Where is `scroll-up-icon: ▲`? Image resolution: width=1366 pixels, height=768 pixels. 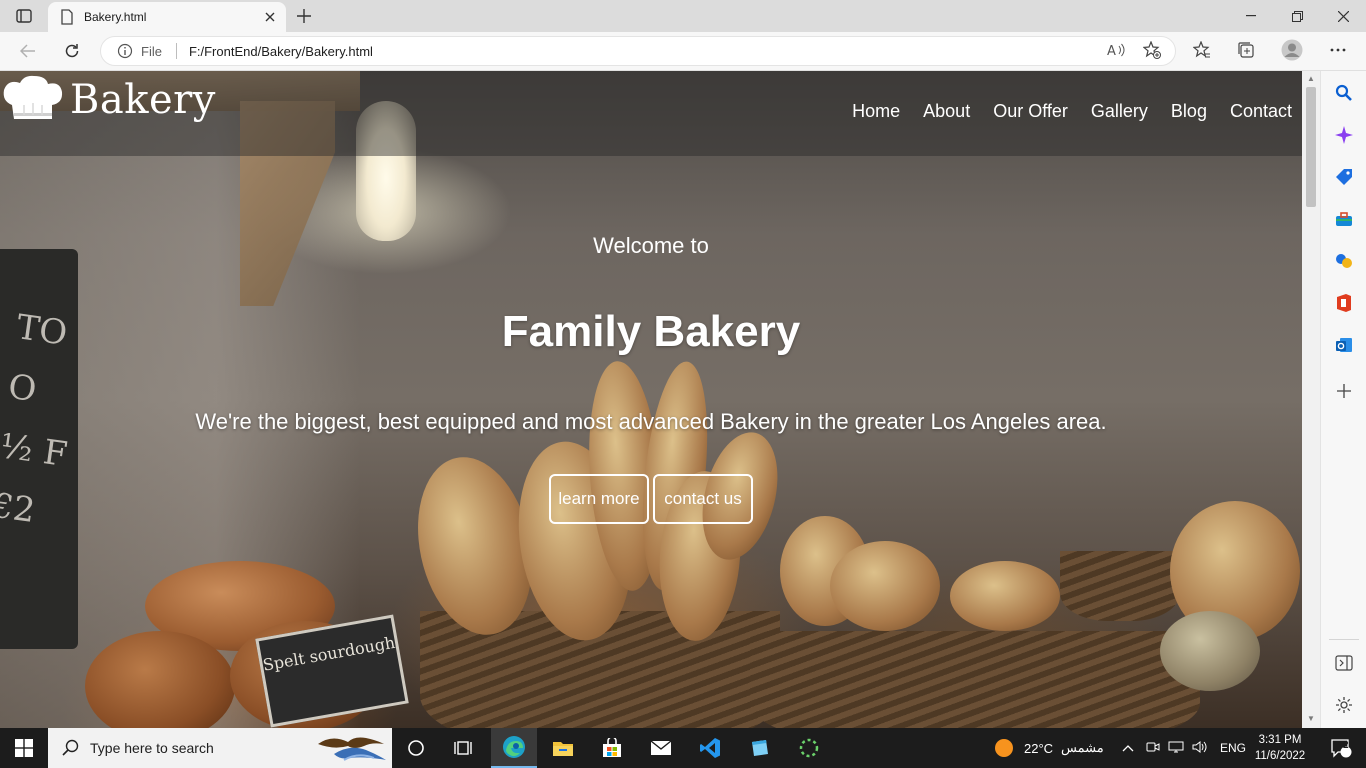 scroll-up-icon: ▲ is located at coordinates (1311, 79).